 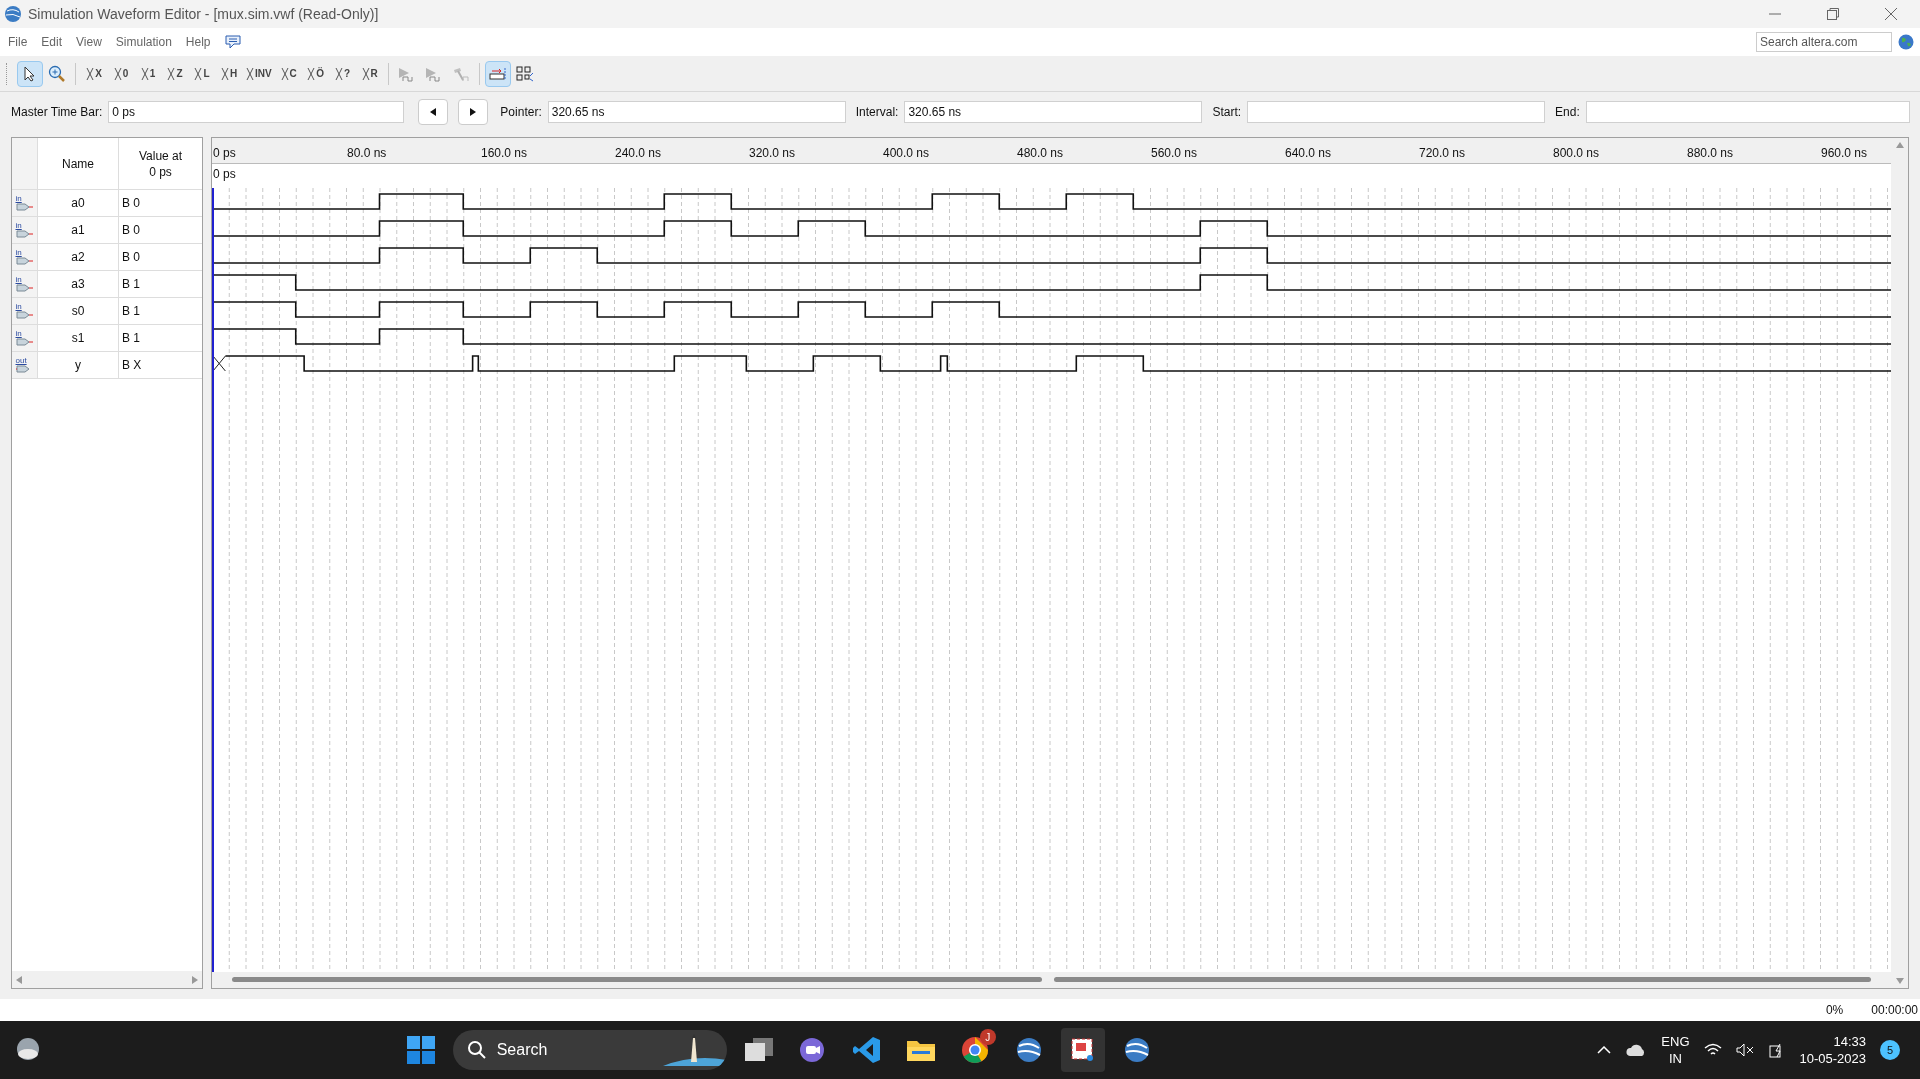 What do you see at coordinates (19, 979) in the screenshot?
I see `scroll-left-icon` at bounding box center [19, 979].